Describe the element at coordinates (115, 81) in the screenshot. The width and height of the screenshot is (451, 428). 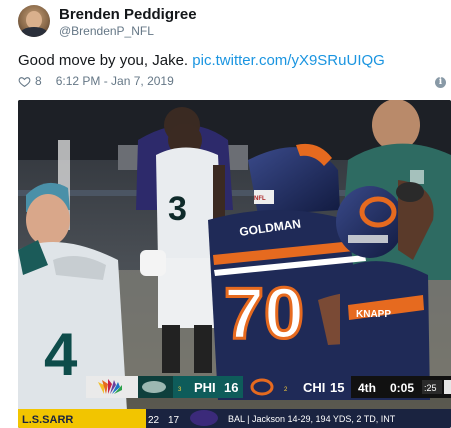
I see `tweet-timestamp: 6:12 PM - Jan 7, 2019` at that location.